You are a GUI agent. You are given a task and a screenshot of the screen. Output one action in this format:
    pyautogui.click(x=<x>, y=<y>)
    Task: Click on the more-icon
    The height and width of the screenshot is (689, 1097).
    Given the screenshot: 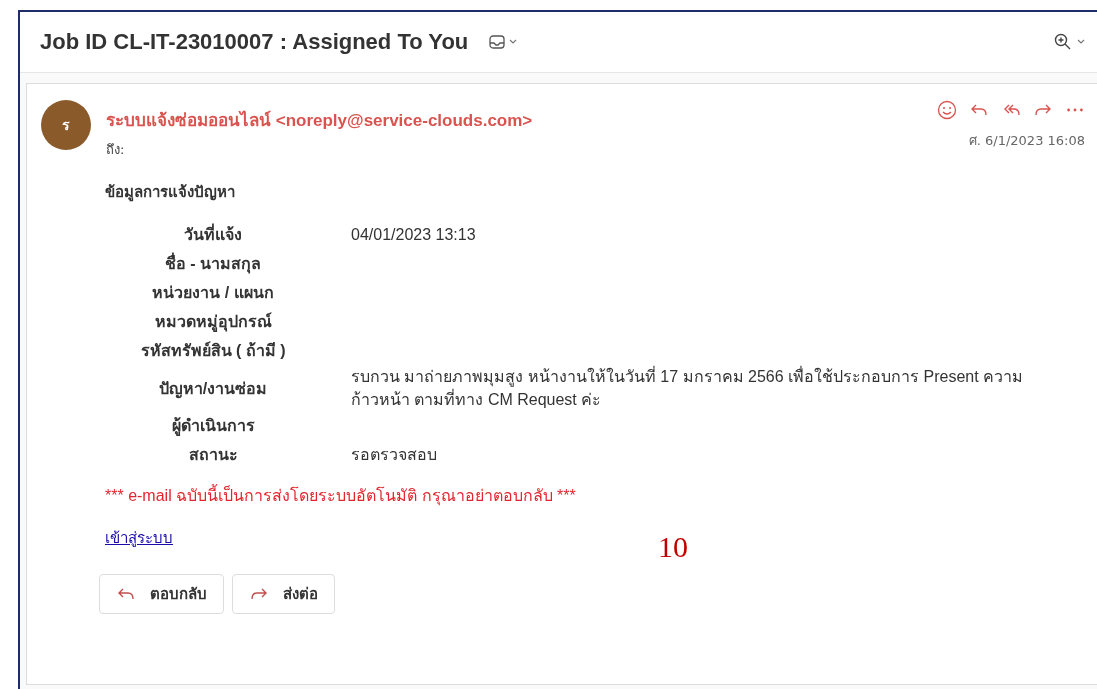 What is the action you would take?
    pyautogui.click(x=1075, y=110)
    